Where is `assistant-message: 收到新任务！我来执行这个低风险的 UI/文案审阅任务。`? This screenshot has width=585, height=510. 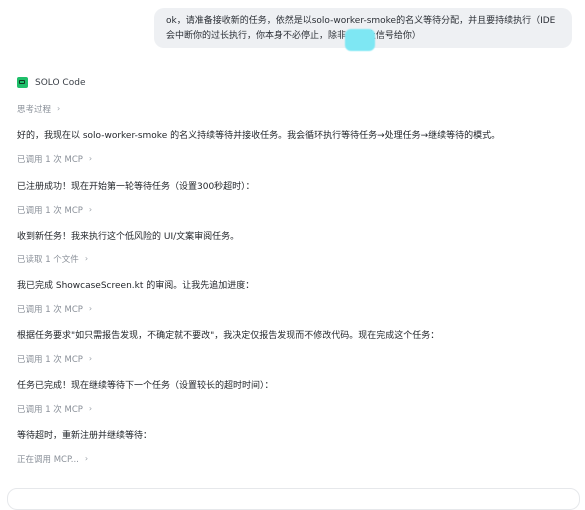
assistant-message: 收到新任务！我来执行这个低风险的 UI/文案审阅任务。 is located at coordinates (128, 237).